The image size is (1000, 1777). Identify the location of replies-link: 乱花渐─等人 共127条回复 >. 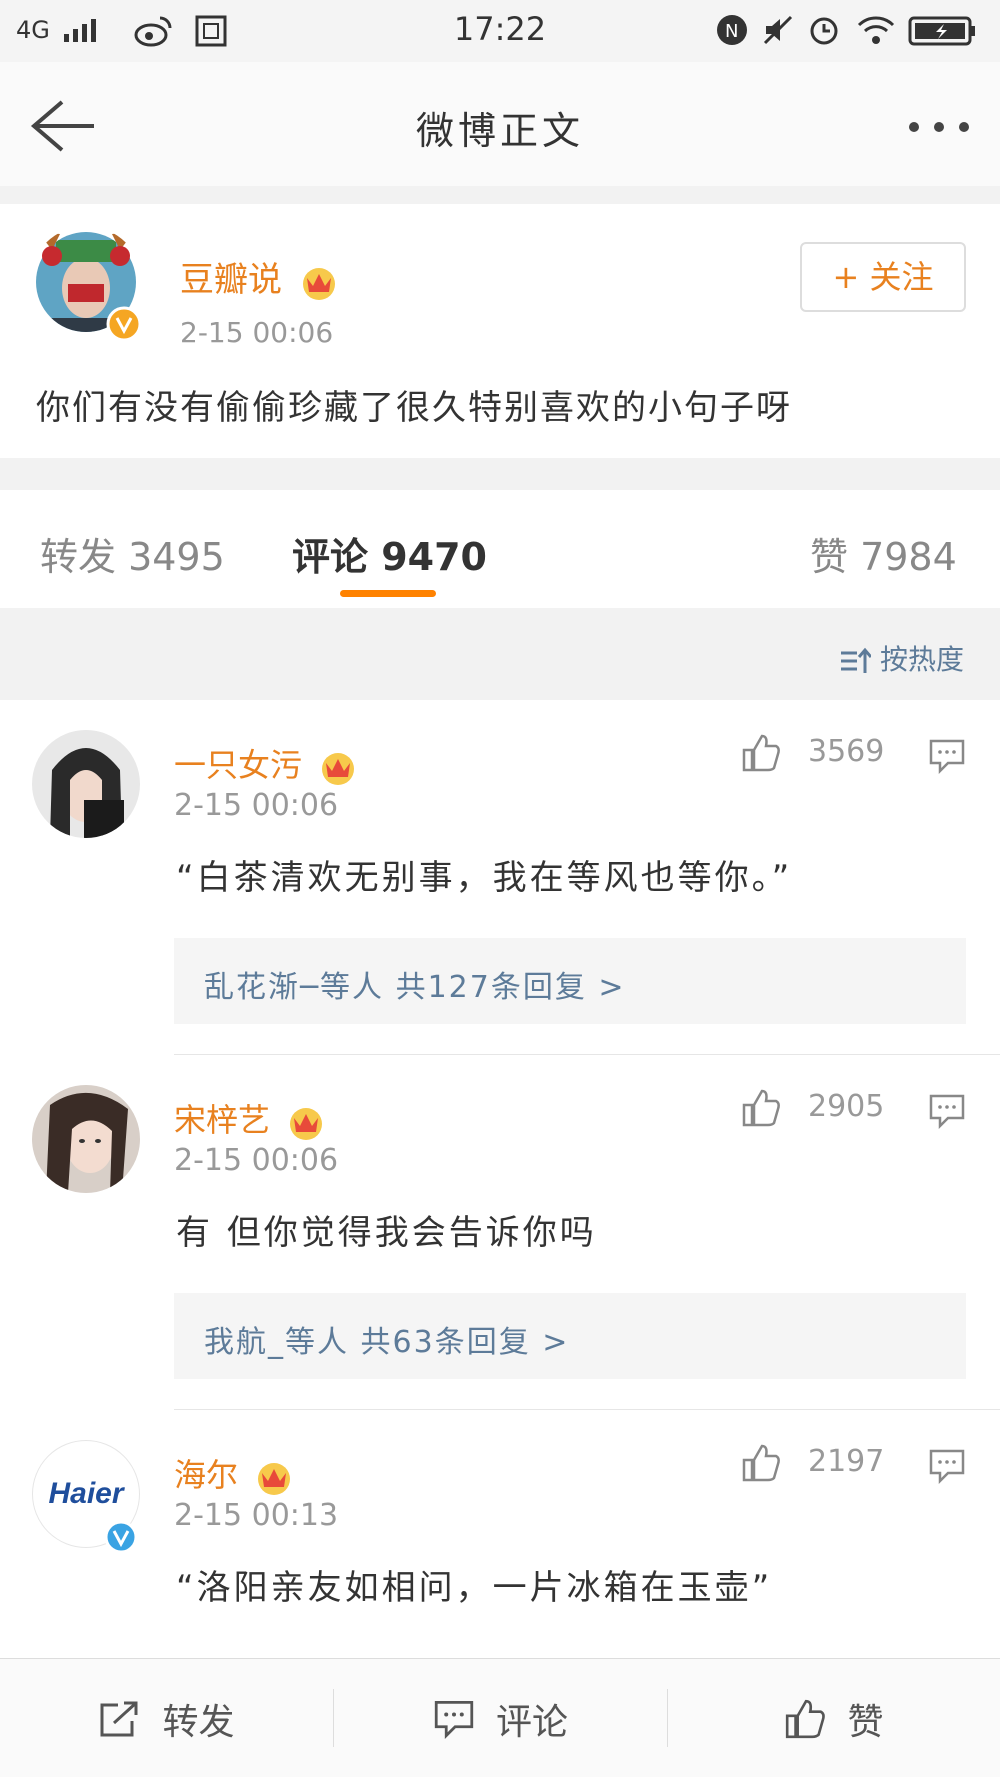
(570, 981).